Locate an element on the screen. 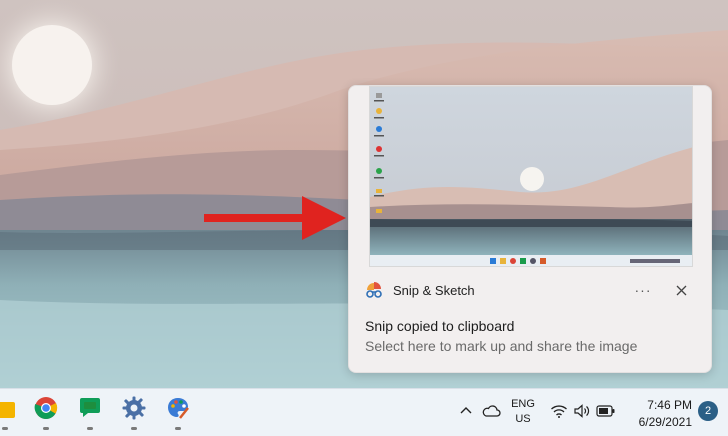 The image size is (728, 436). volume-icon is located at coordinates (582, 411).